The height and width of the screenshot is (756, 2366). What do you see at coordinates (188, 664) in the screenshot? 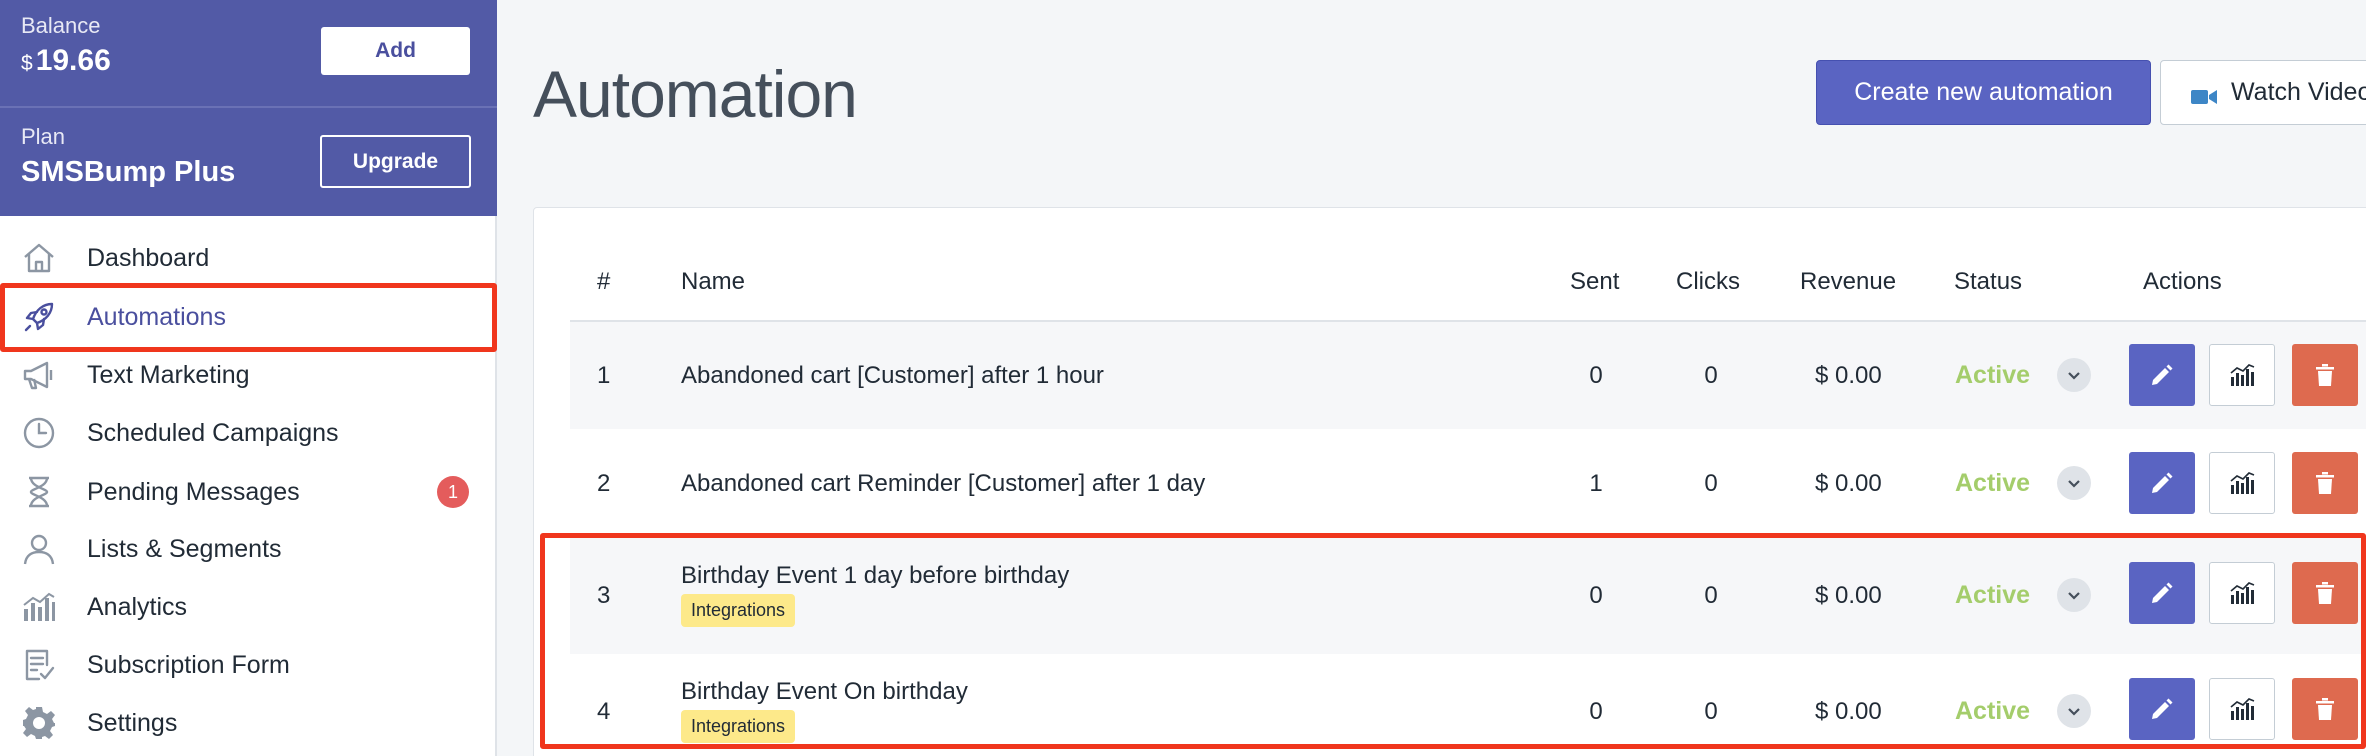
I see `sidebar-item-label: Subscription Form` at bounding box center [188, 664].